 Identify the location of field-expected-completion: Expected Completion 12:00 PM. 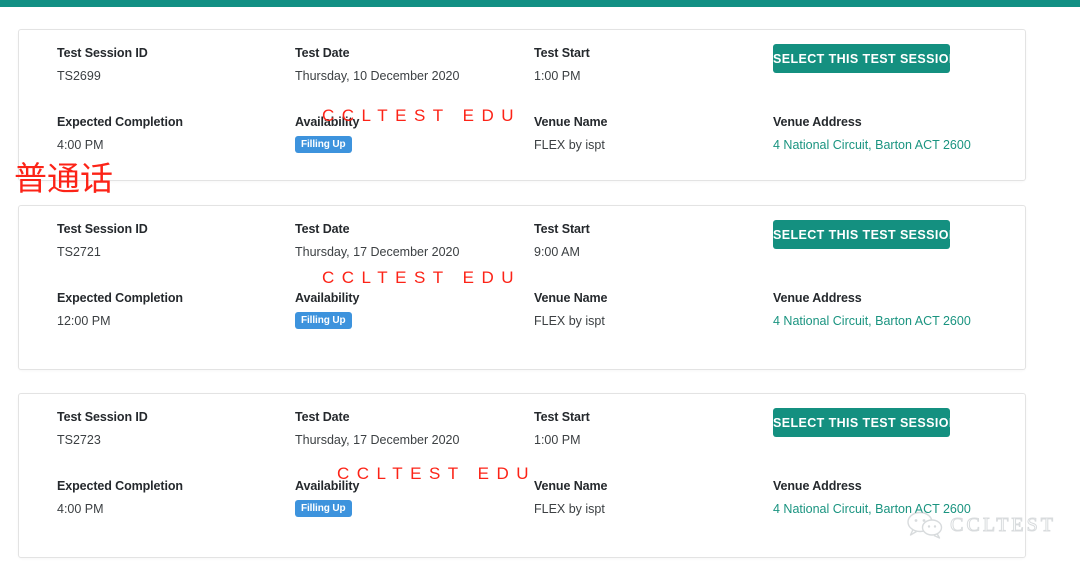
(120, 309).